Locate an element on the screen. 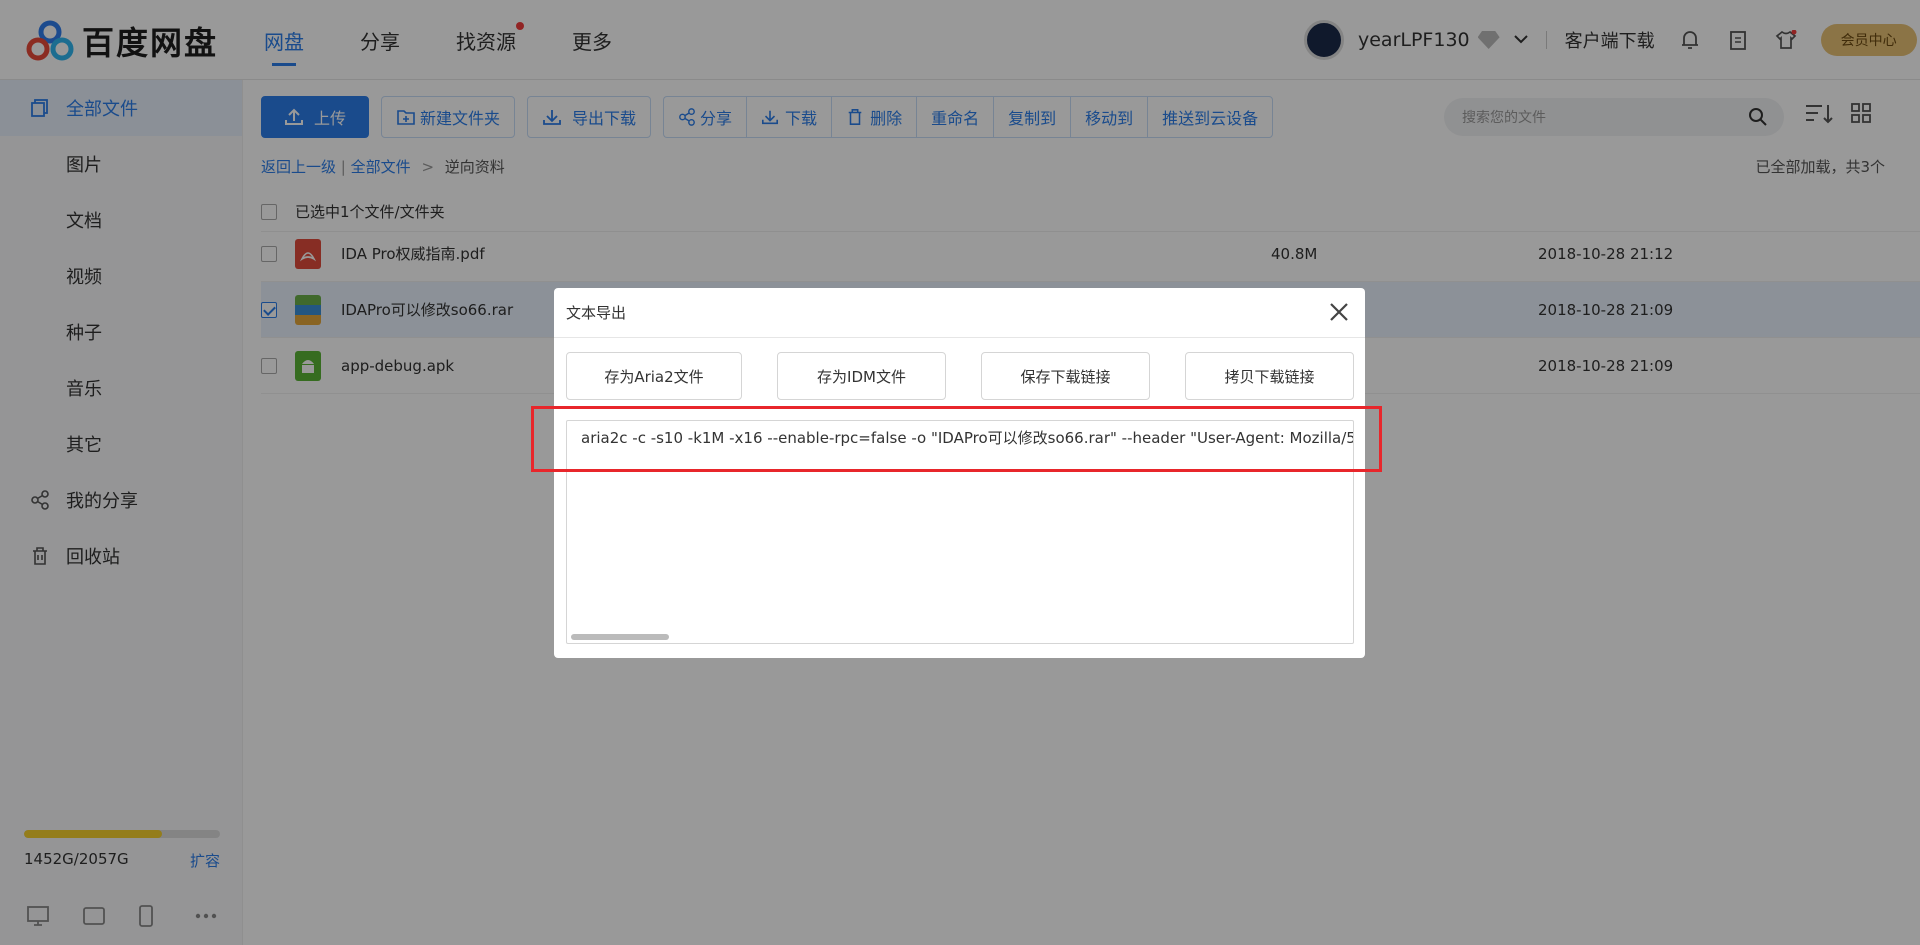 This screenshot has height=945, width=1920. dialog-title: 文本导出 is located at coordinates (959, 313).